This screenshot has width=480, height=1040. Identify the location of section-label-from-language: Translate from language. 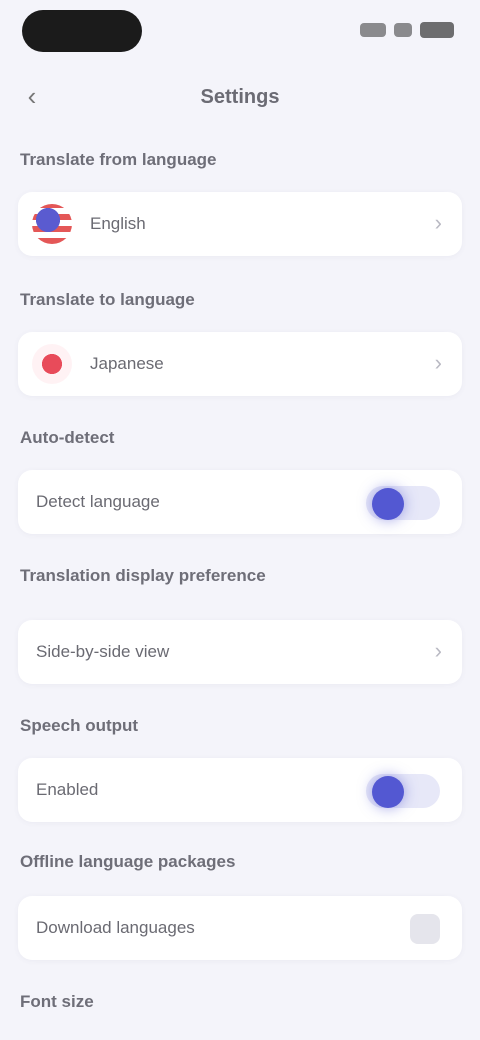
(118, 159).